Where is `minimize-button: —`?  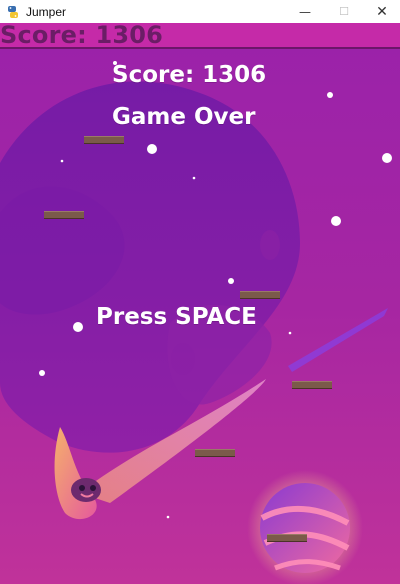
minimize-button: — is located at coordinates (305, 11).